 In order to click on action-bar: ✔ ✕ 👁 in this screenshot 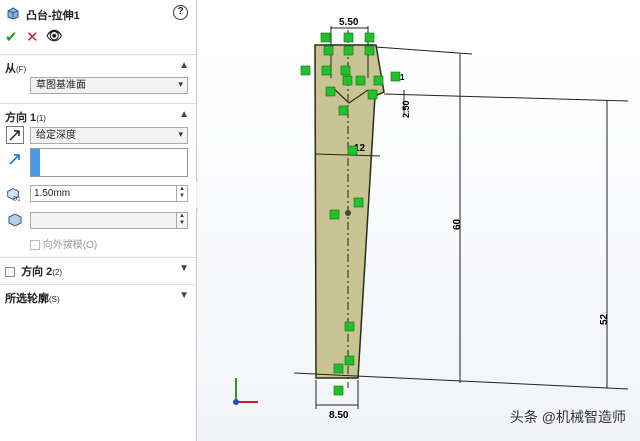, I will do `click(98, 37)`.